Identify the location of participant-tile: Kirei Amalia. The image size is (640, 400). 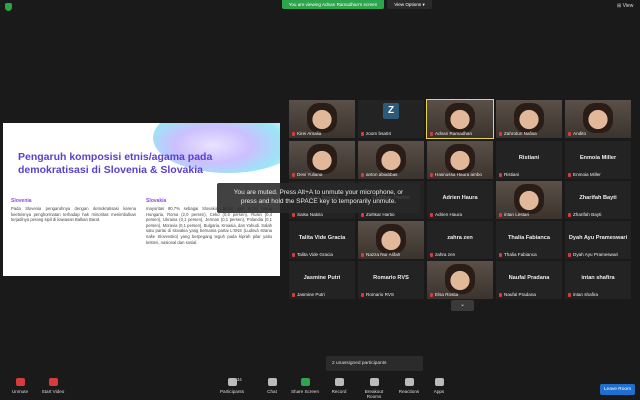
(322, 119).